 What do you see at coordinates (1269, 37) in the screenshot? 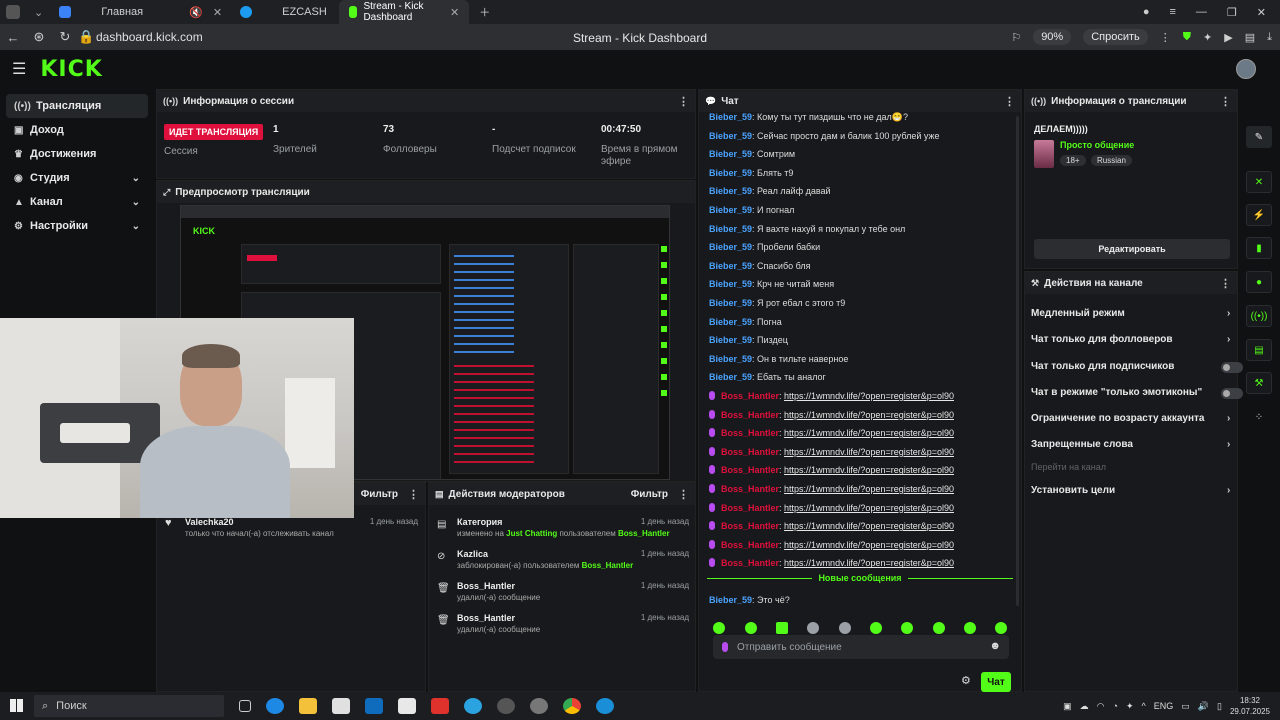
I see `download-icon: ⤓` at bounding box center [1269, 37].